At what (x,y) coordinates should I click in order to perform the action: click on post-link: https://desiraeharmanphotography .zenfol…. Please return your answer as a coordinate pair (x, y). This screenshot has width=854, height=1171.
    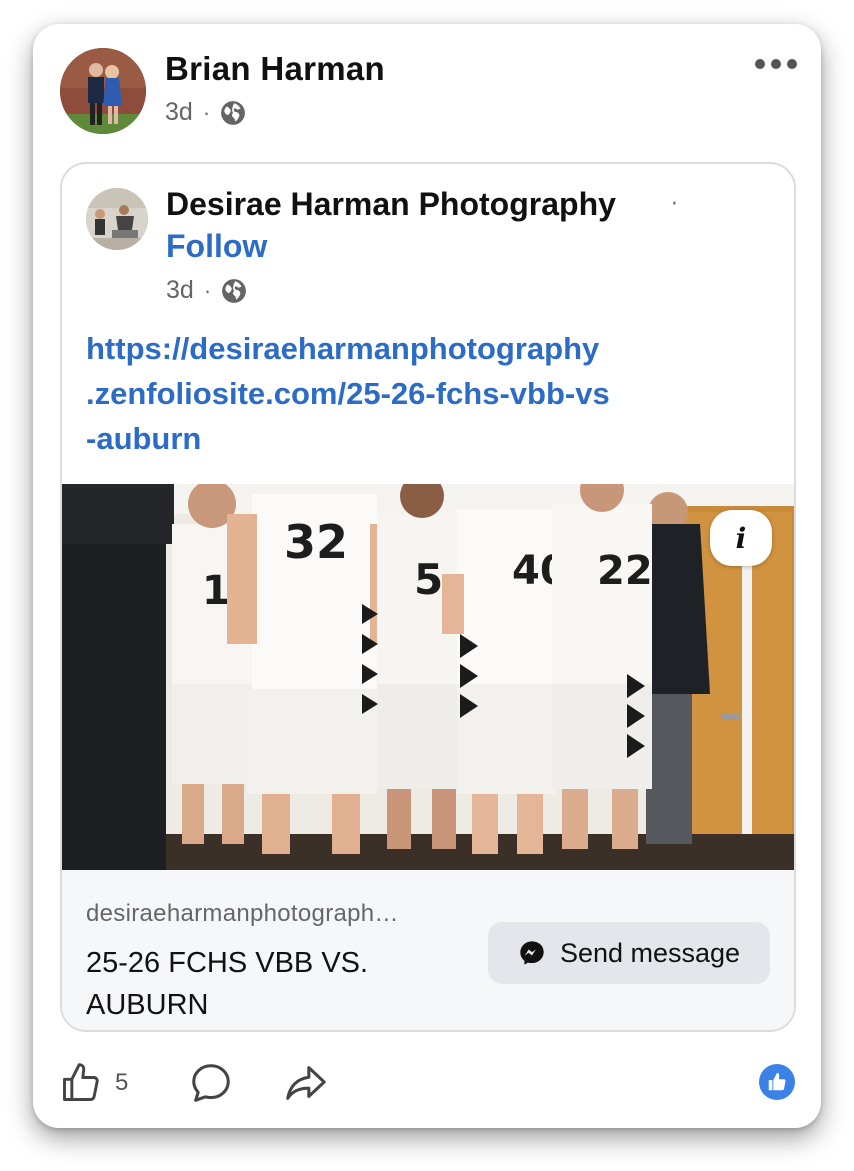
    Looking at the image, I should click on (416, 393).